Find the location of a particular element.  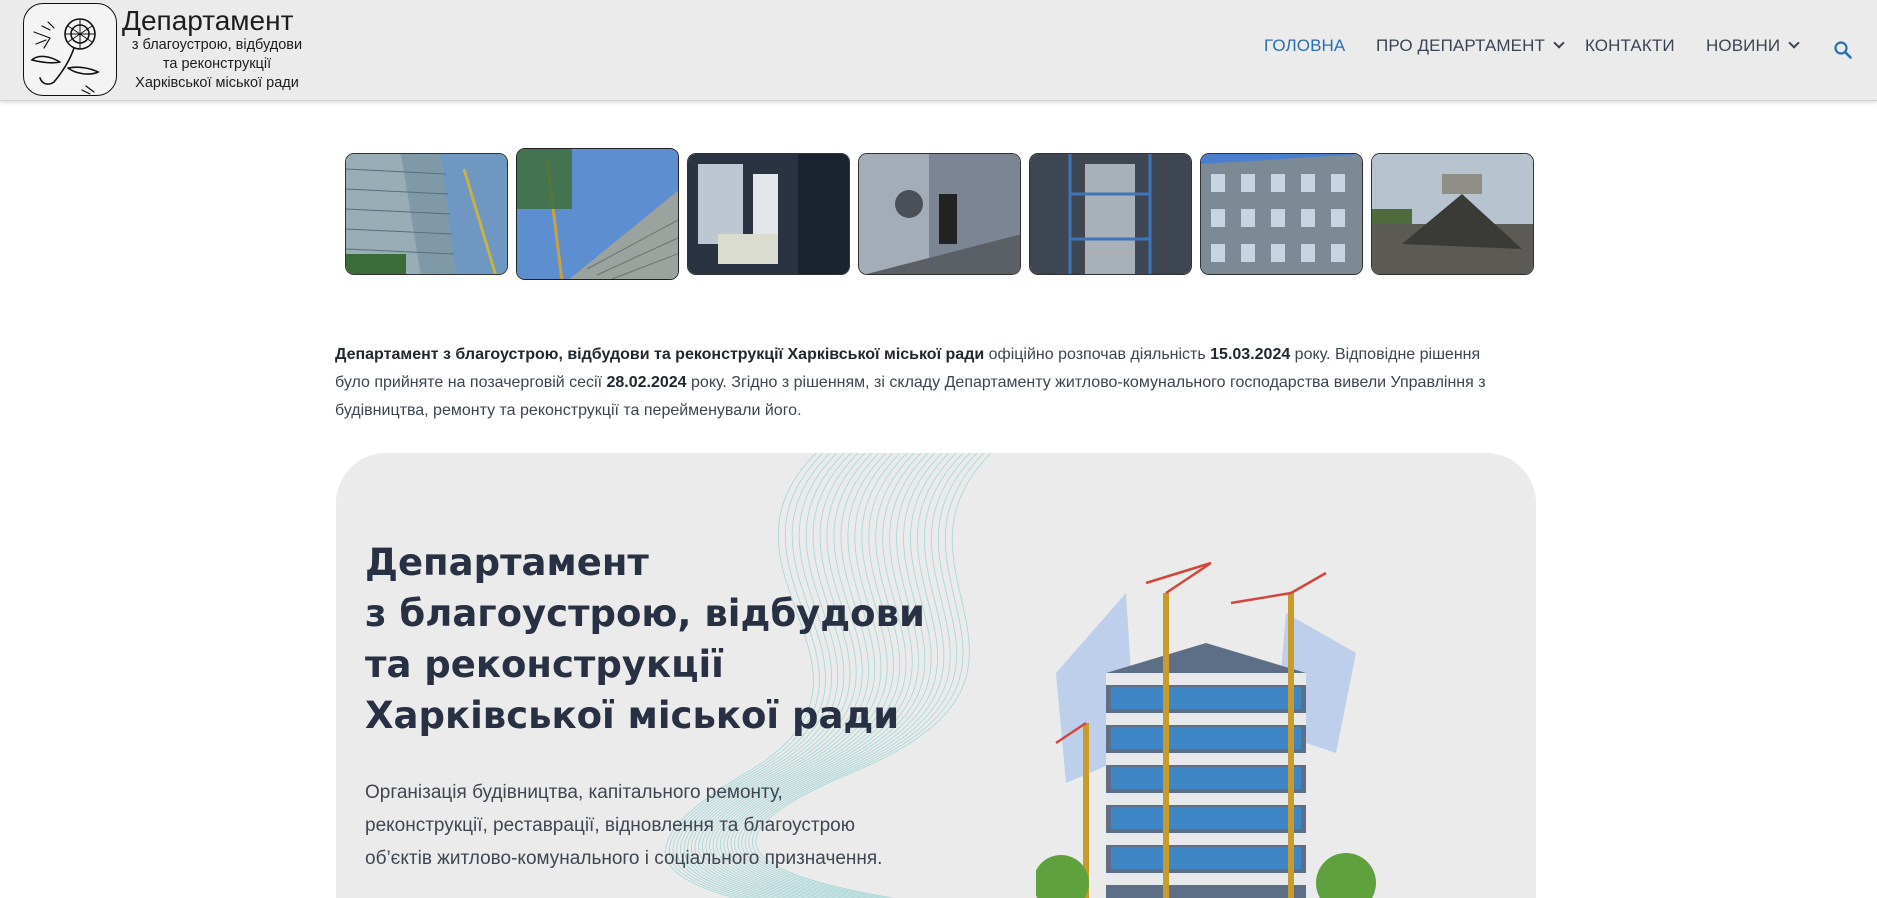

intro-text: офіційно розпочав діяльність is located at coordinates (1097, 354).